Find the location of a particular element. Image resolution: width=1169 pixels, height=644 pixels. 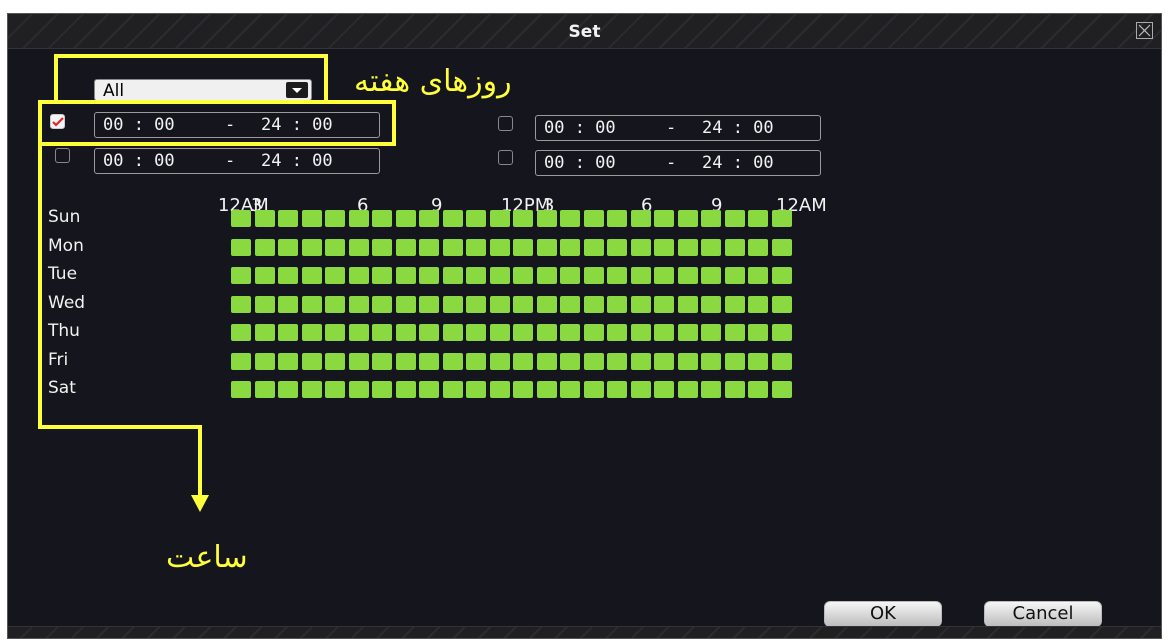

time-highlight-box is located at coordinates (217, 123).